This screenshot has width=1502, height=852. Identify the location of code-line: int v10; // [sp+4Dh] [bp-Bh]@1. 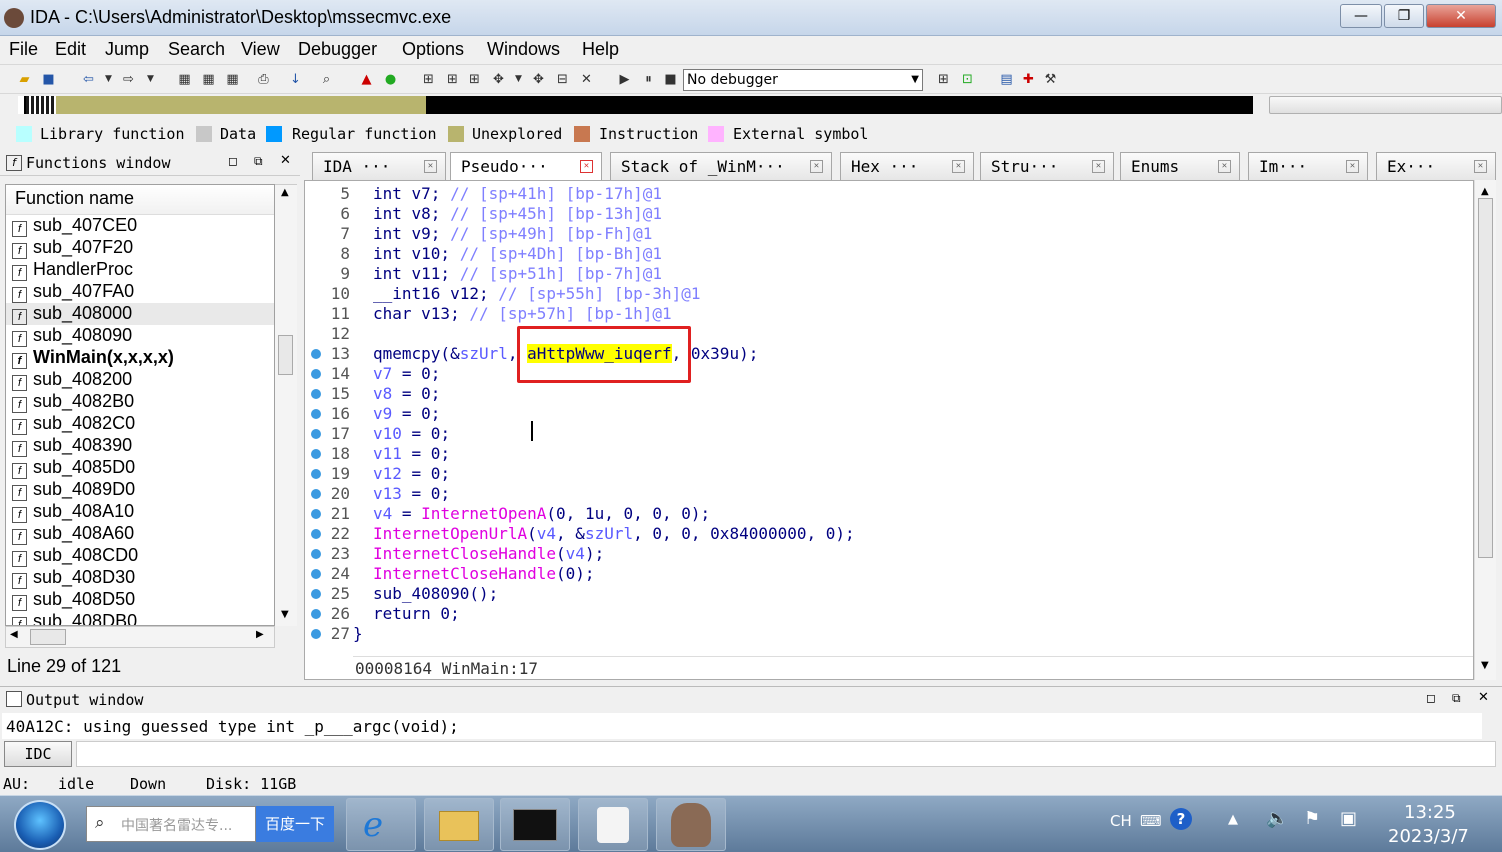
(517, 253).